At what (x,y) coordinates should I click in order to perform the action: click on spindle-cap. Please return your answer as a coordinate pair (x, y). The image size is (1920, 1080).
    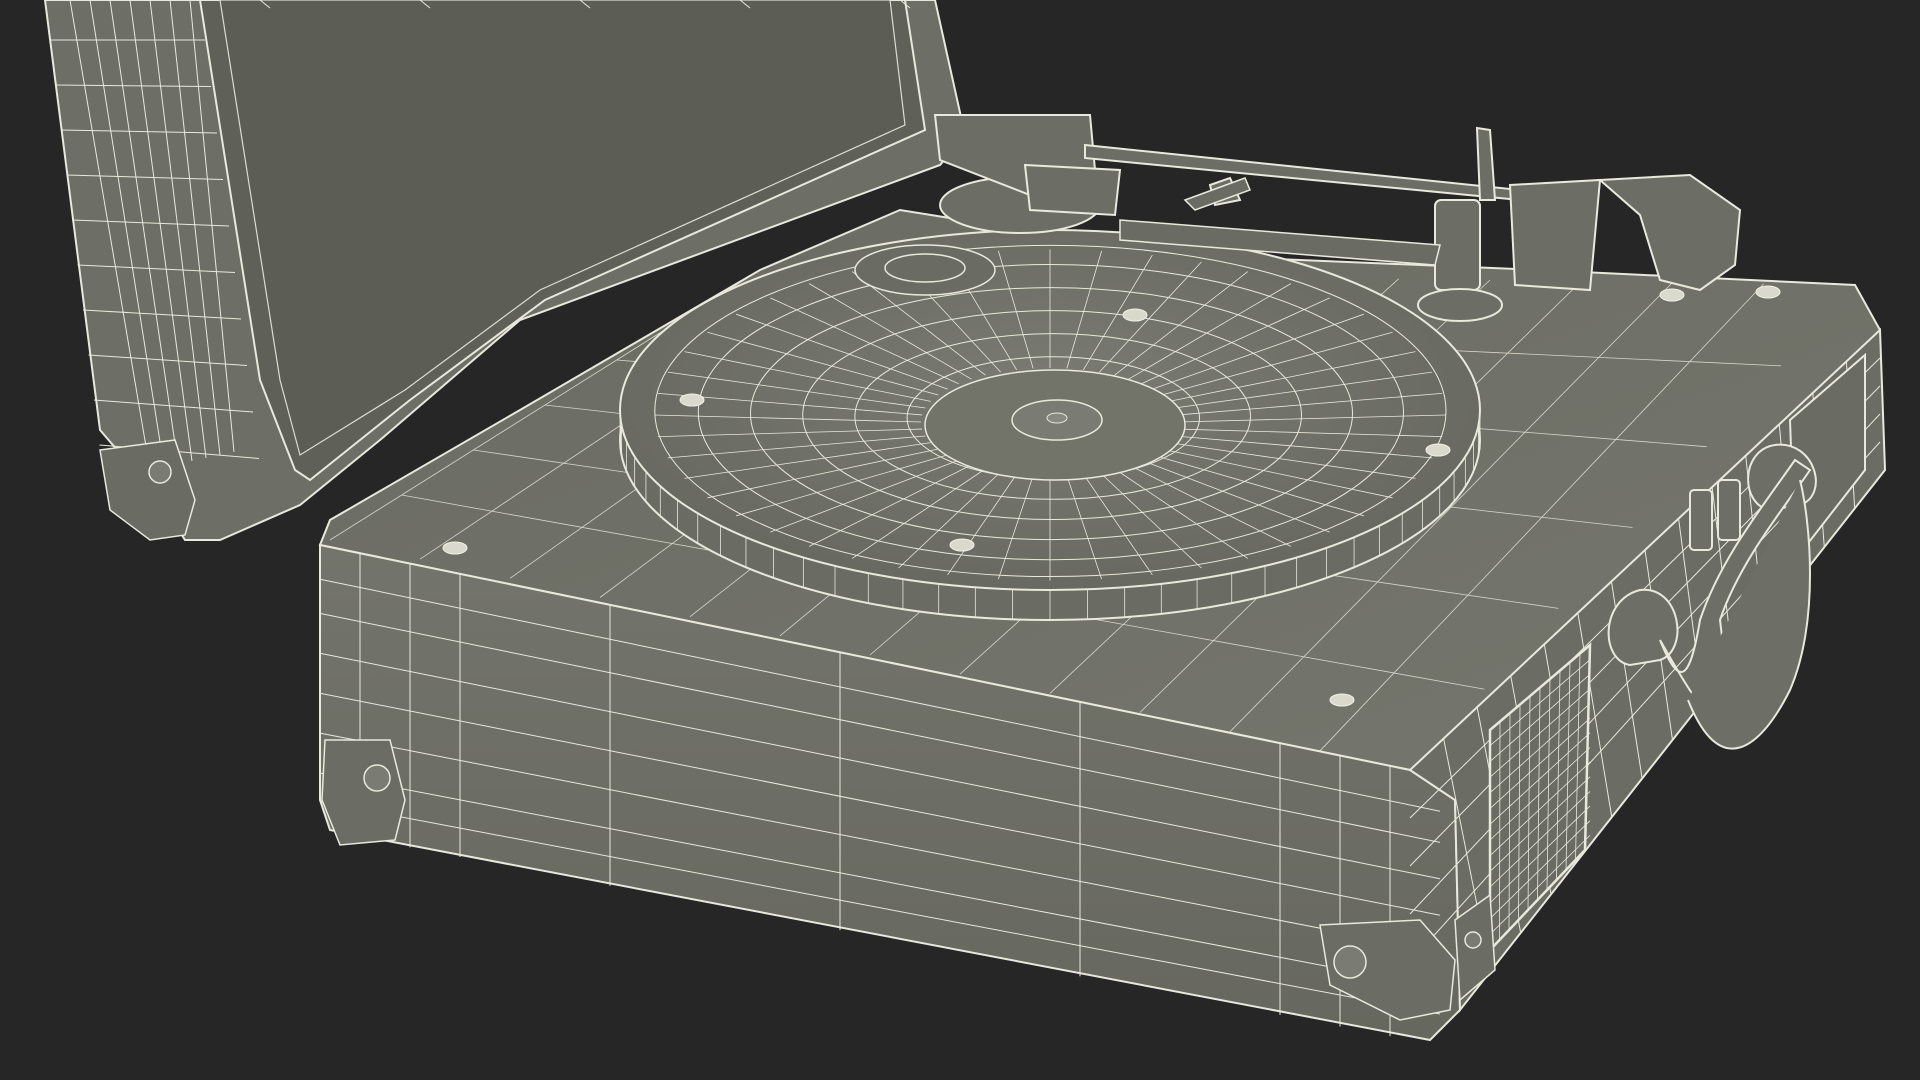
    Looking at the image, I should click on (1057, 418).